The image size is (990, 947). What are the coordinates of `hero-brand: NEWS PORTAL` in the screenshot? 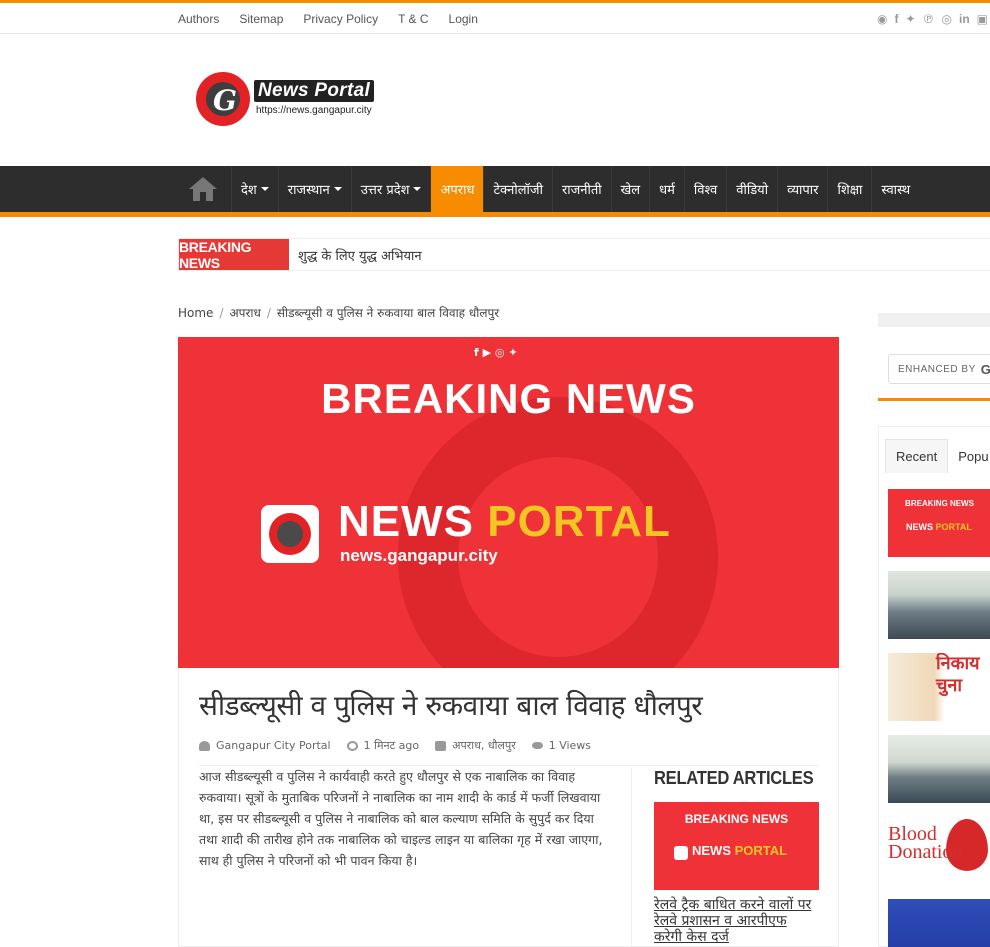 It's located at (504, 522).